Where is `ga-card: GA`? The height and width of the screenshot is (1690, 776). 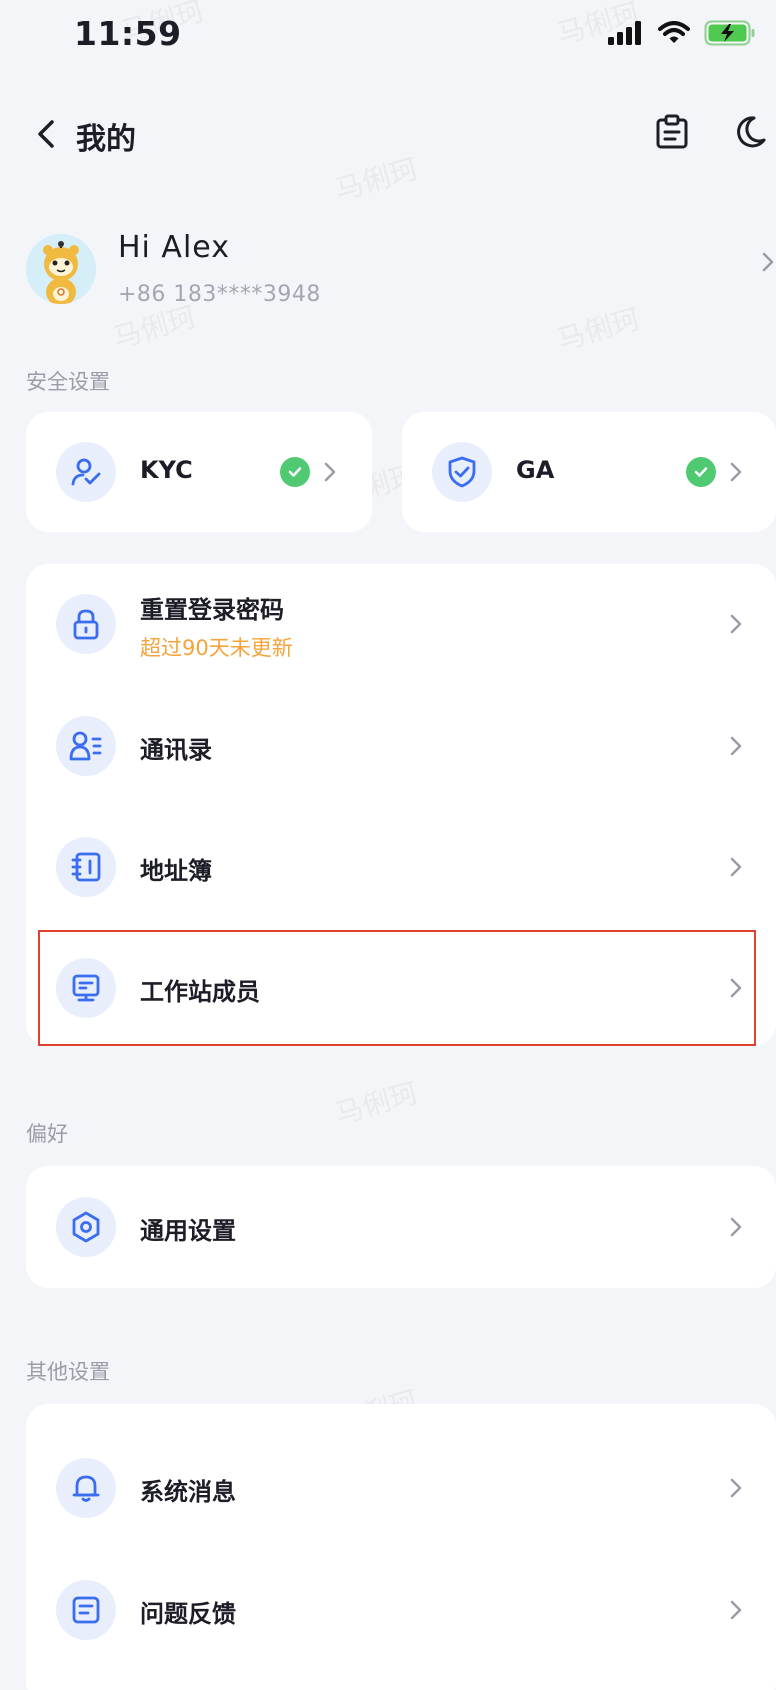 ga-card: GA is located at coordinates (589, 472).